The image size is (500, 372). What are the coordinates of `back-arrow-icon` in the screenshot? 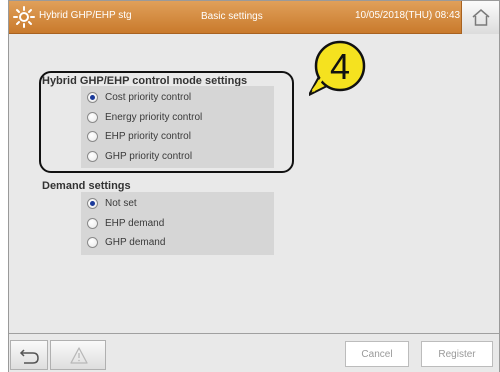 It's located at (29, 356).